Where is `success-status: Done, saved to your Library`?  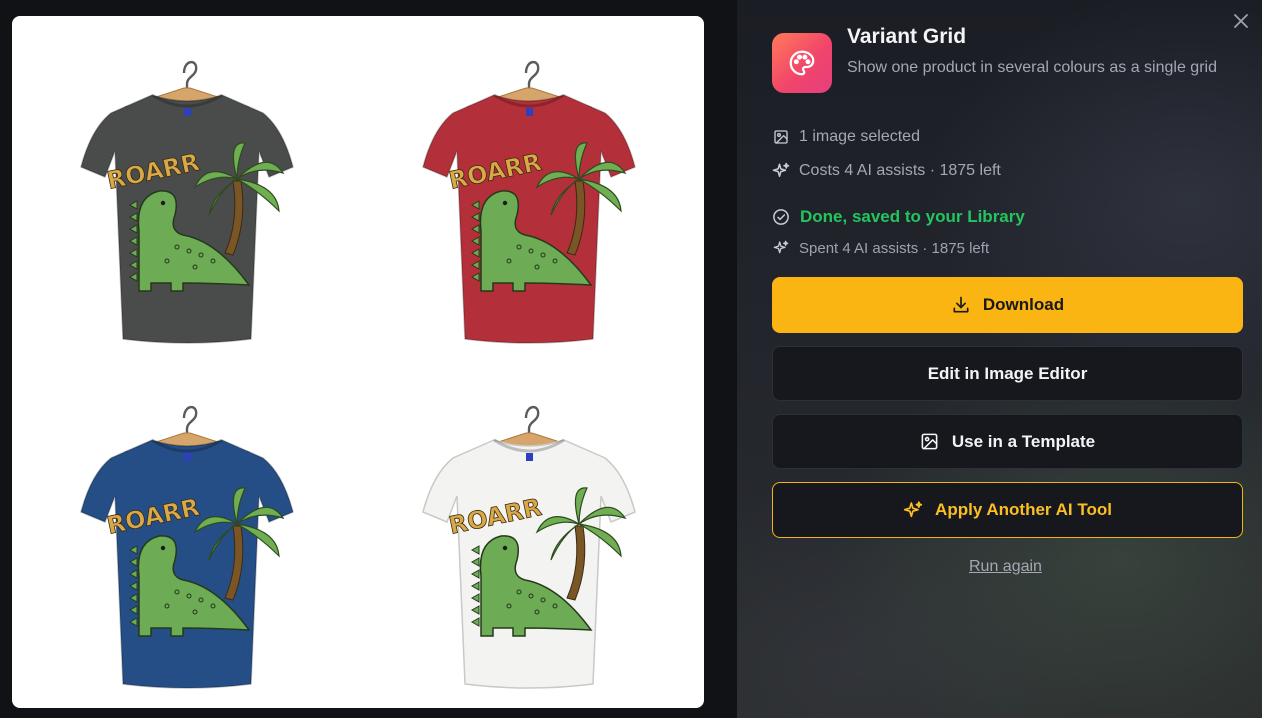 success-status: Done, saved to your Library is located at coordinates (898, 217).